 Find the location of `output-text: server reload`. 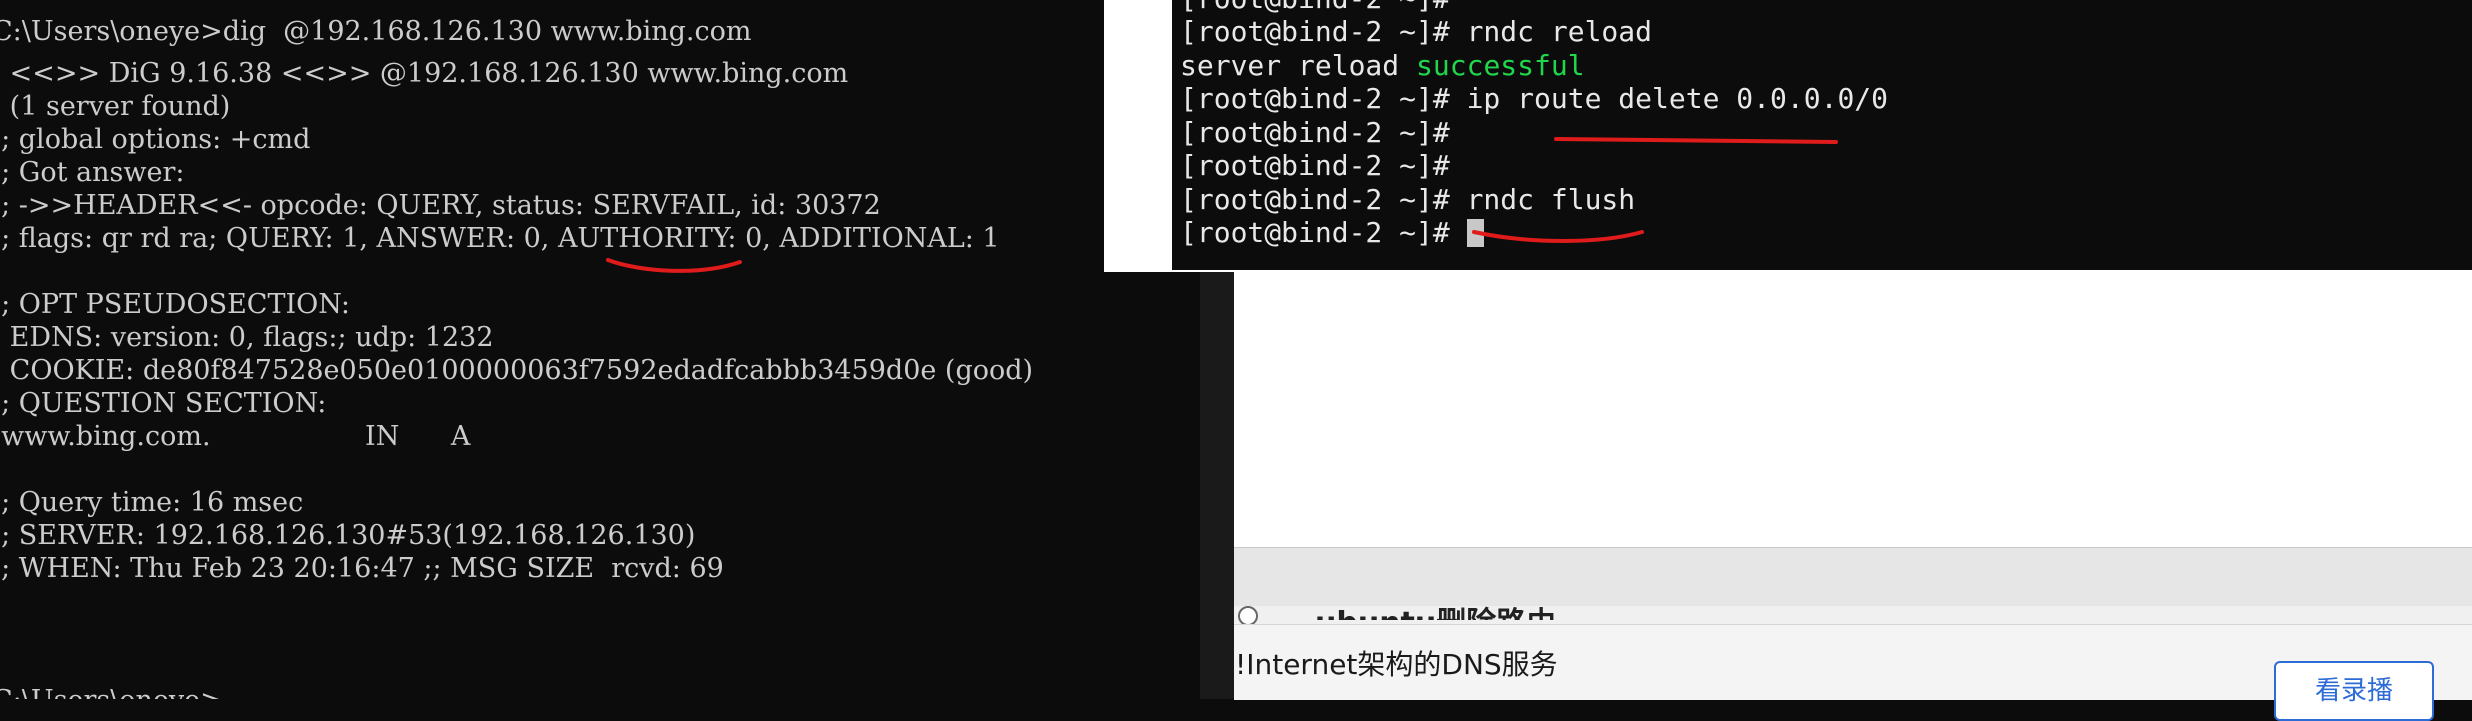

output-text: server reload is located at coordinates (1298, 65).